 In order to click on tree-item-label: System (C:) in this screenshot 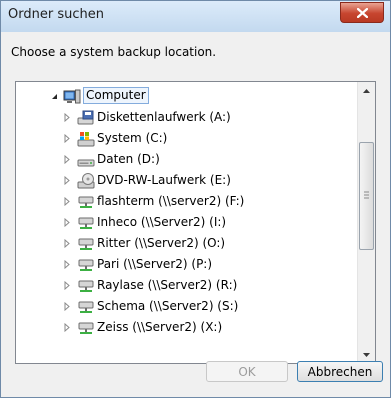, I will do `click(132, 138)`.